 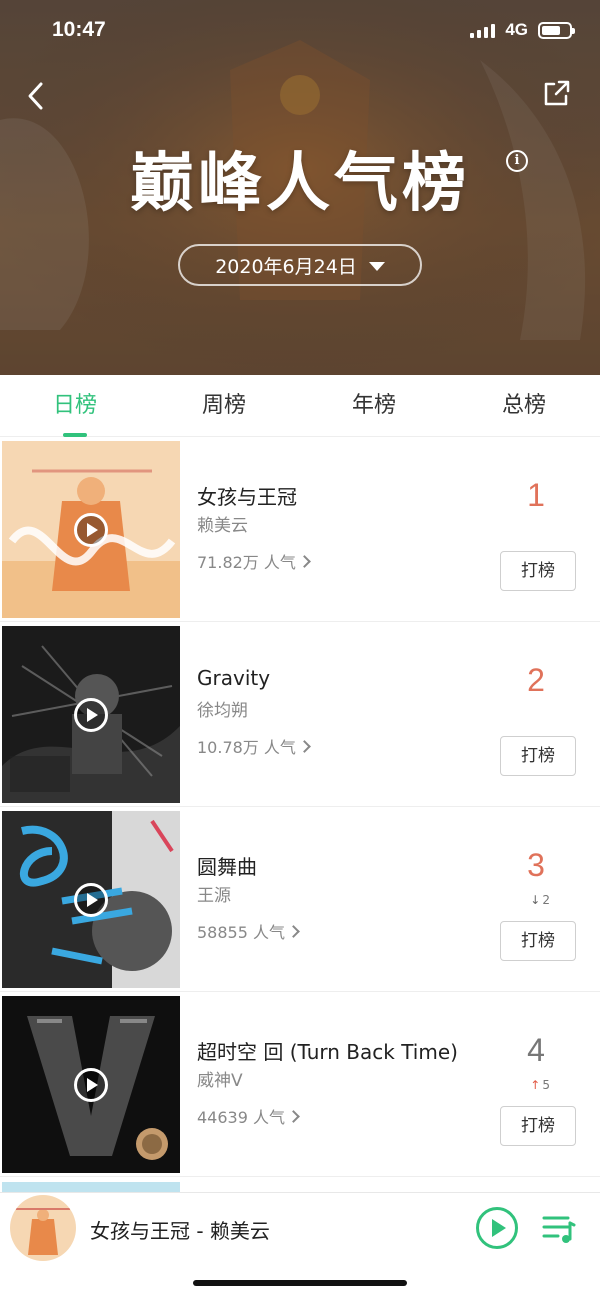 What do you see at coordinates (180, 1229) in the screenshot?
I see `now-playing-title: 女孩与王冠 - 赖美云` at bounding box center [180, 1229].